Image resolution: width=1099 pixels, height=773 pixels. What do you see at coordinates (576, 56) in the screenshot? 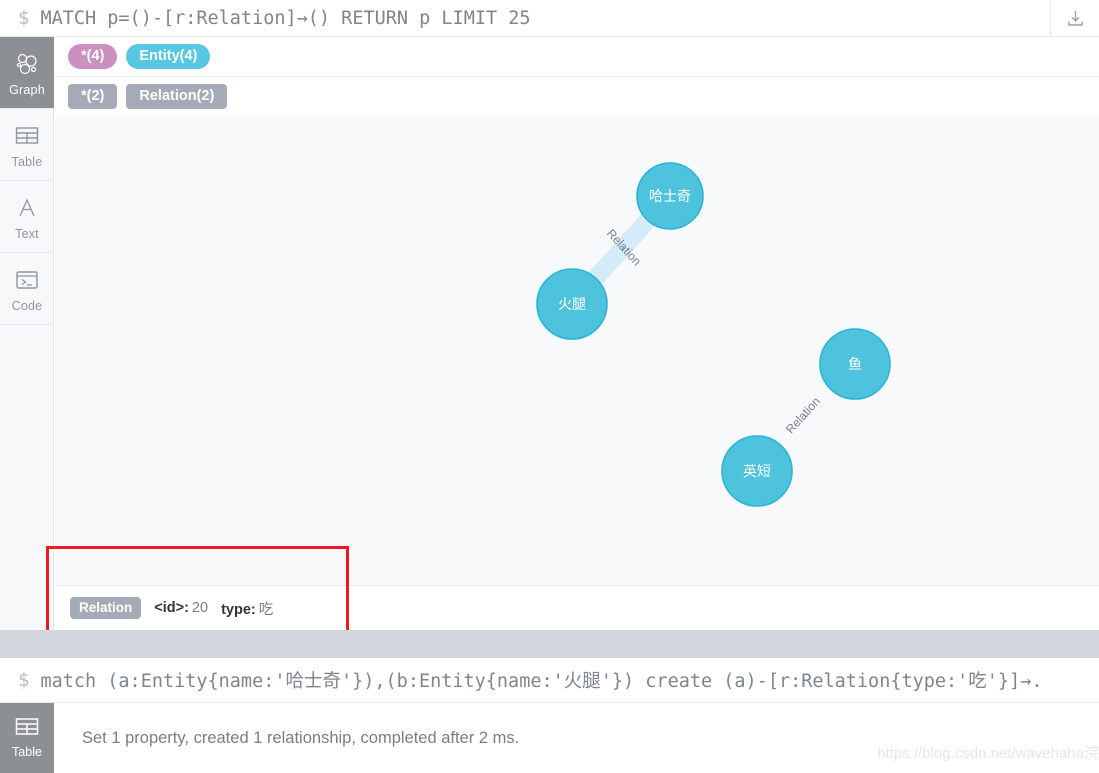
I see `legend-row-nodes: *(4) Entity(4)` at bounding box center [576, 56].